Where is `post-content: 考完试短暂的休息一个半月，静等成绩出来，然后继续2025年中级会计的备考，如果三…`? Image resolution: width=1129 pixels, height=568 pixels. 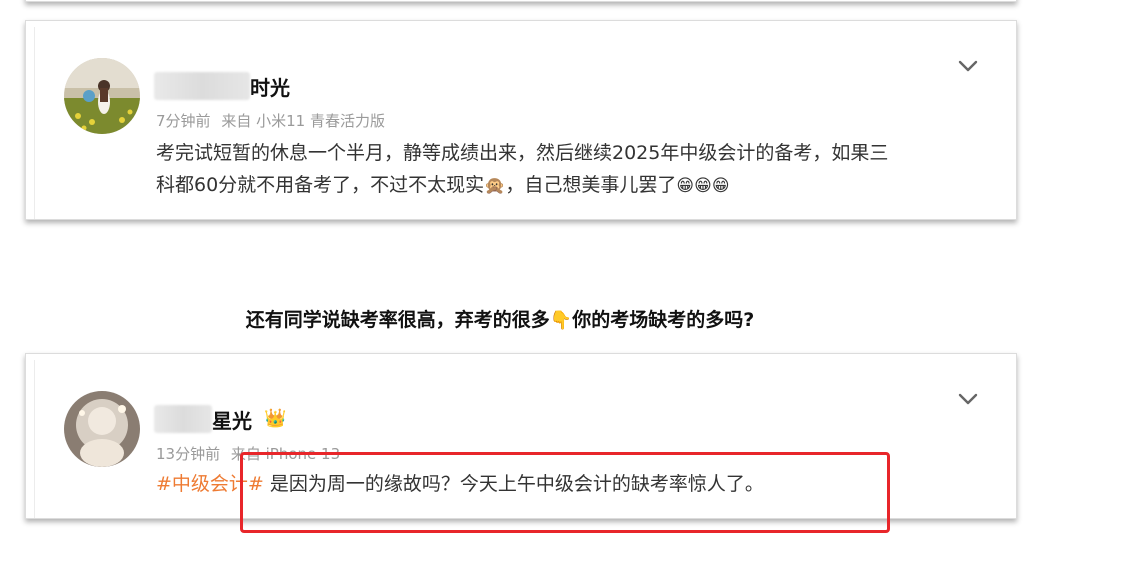
post-content: 考完试短暂的休息一个半月，静等成绩出来，然后继续2025年中级会计的备考，如果三… is located at coordinates (571, 169).